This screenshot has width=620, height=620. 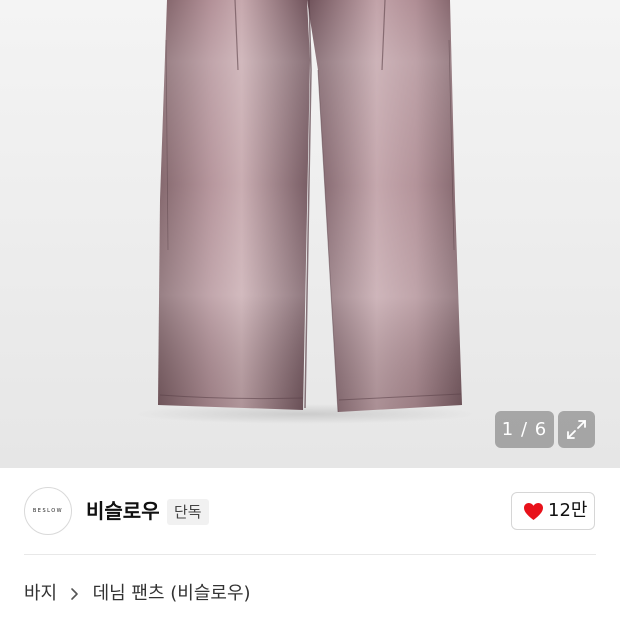 I want to click on like-button: 12만, so click(x=553, y=511).